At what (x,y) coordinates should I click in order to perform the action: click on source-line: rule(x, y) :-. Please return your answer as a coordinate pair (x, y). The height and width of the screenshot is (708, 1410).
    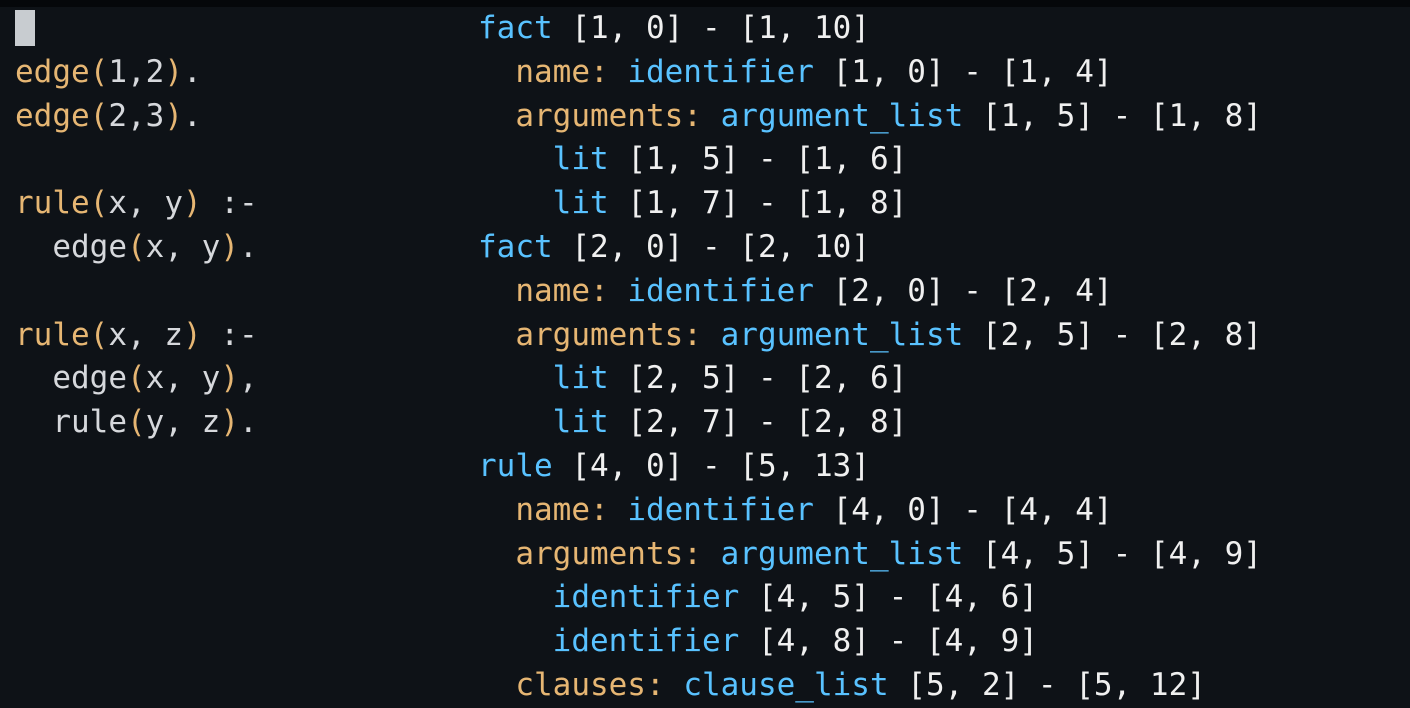
    Looking at the image, I should click on (235, 204).